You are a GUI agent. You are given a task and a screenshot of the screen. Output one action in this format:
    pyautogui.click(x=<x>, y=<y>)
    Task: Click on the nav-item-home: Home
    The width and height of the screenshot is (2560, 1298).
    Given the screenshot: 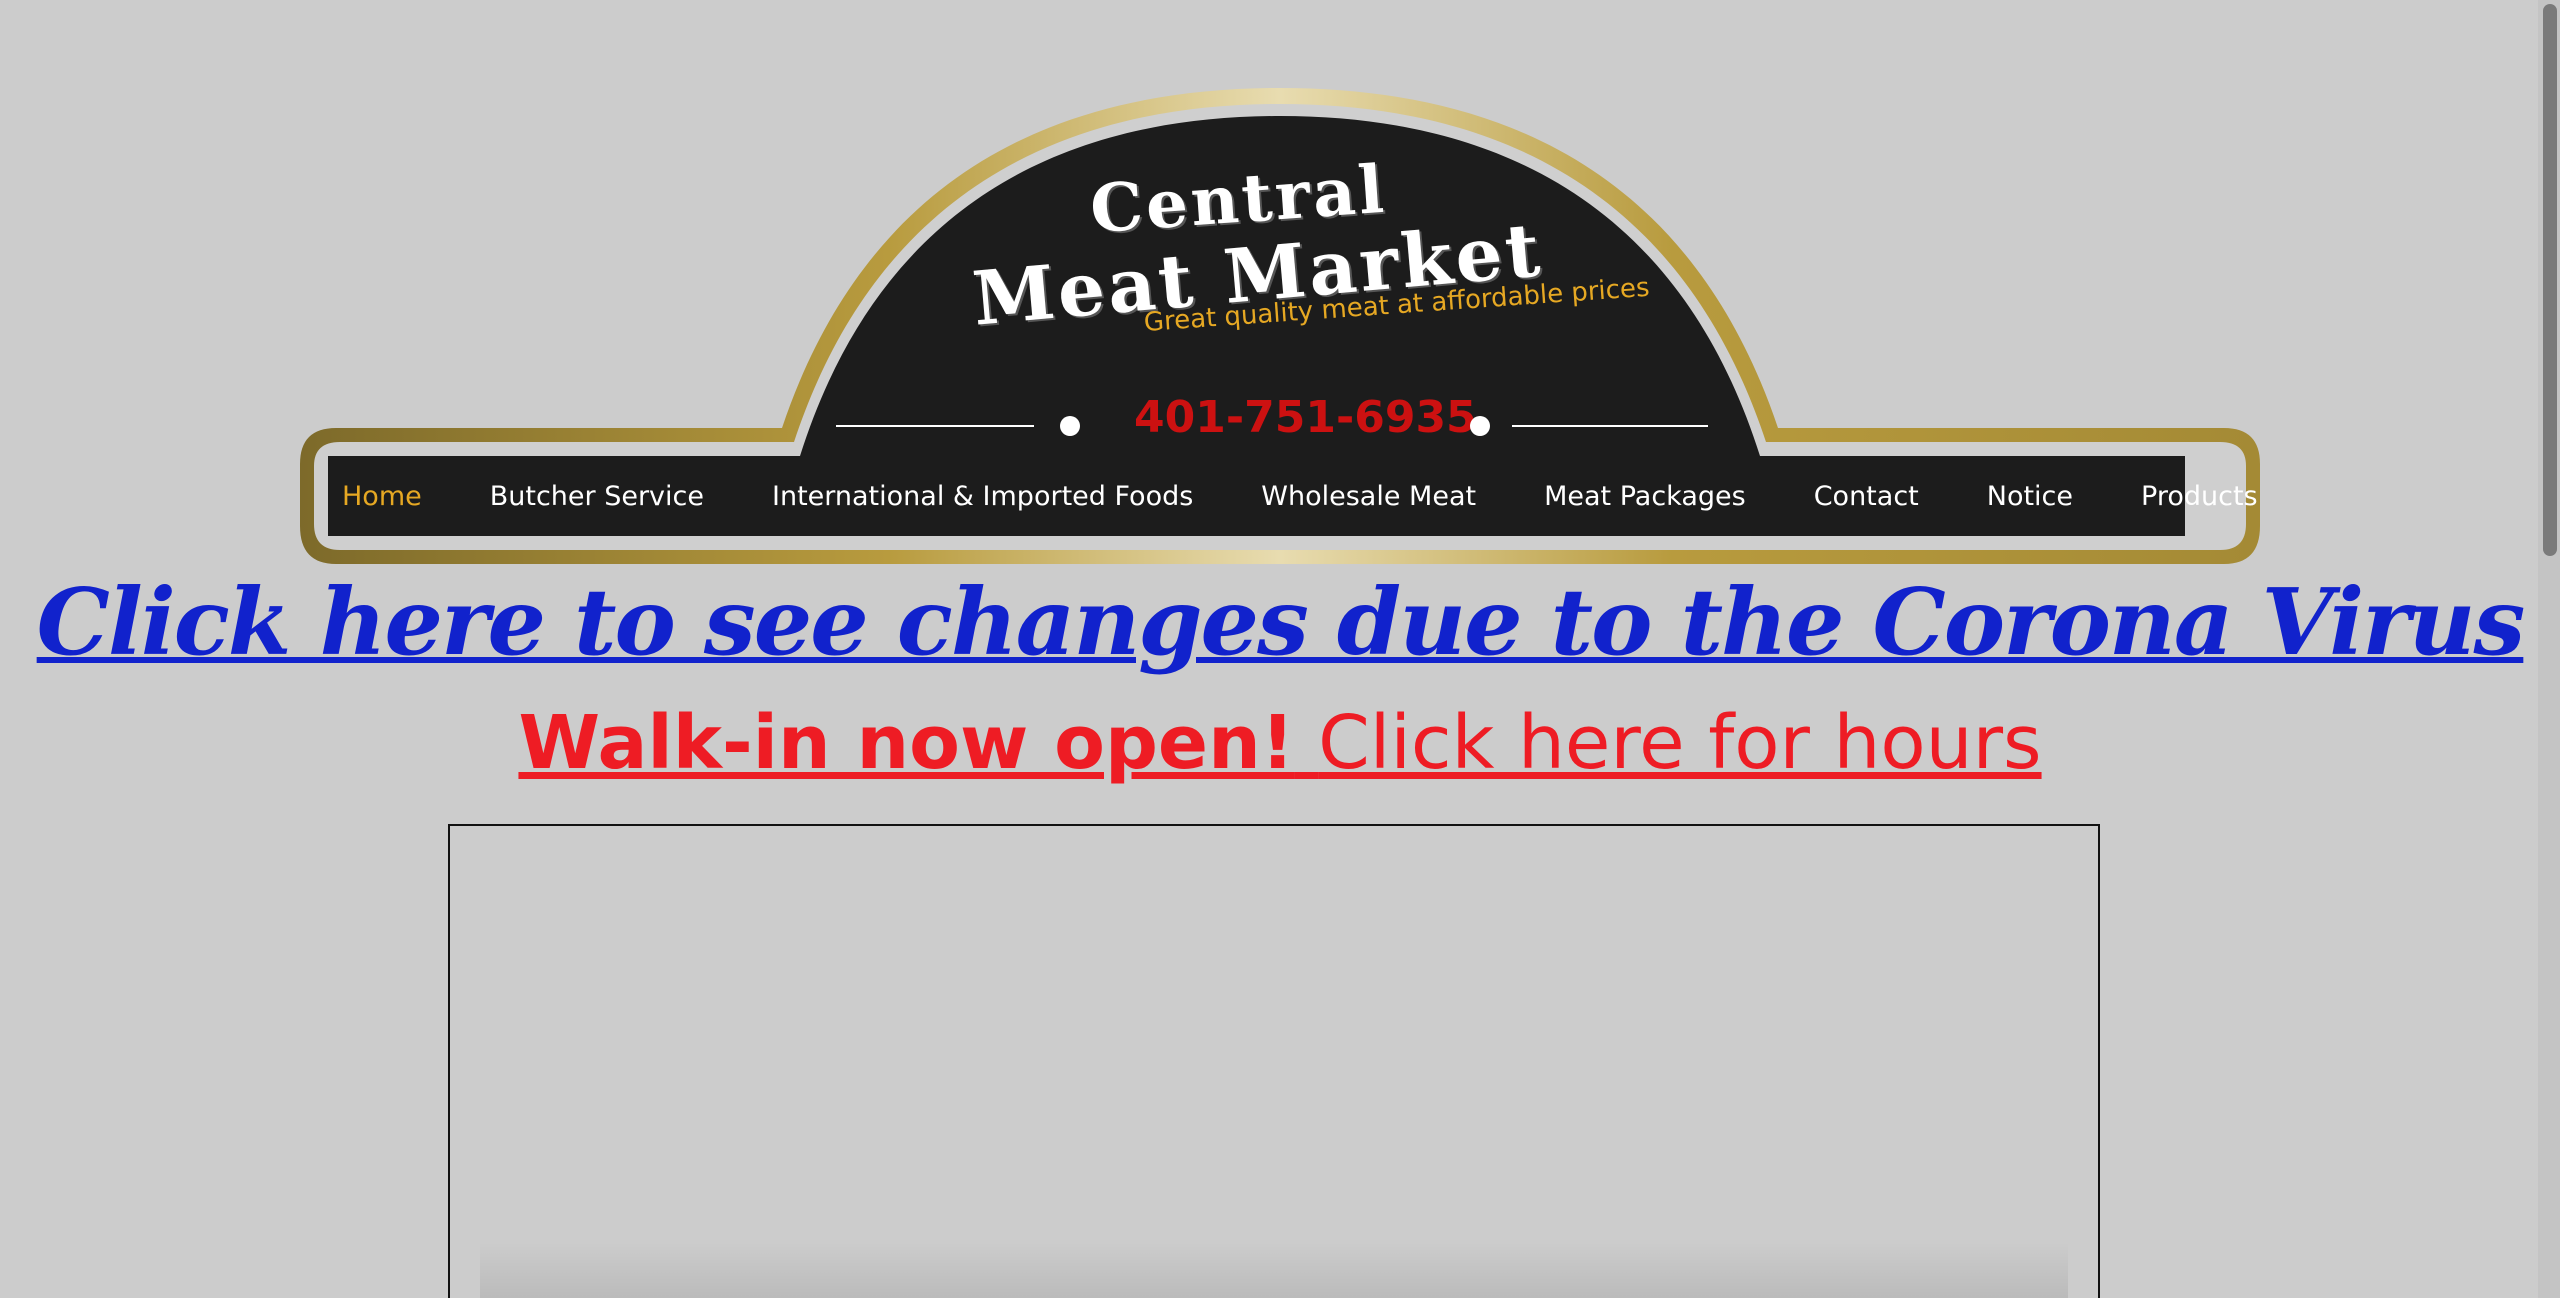 What is the action you would take?
    pyautogui.click(x=382, y=496)
    